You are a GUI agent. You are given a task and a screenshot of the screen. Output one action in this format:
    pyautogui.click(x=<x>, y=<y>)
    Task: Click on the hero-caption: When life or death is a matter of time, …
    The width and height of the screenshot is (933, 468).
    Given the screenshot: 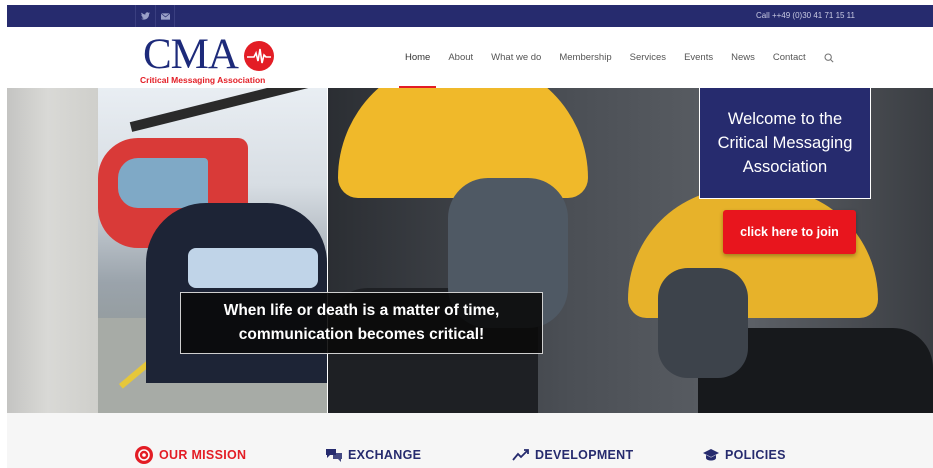 What is the action you would take?
    pyautogui.click(x=361, y=323)
    